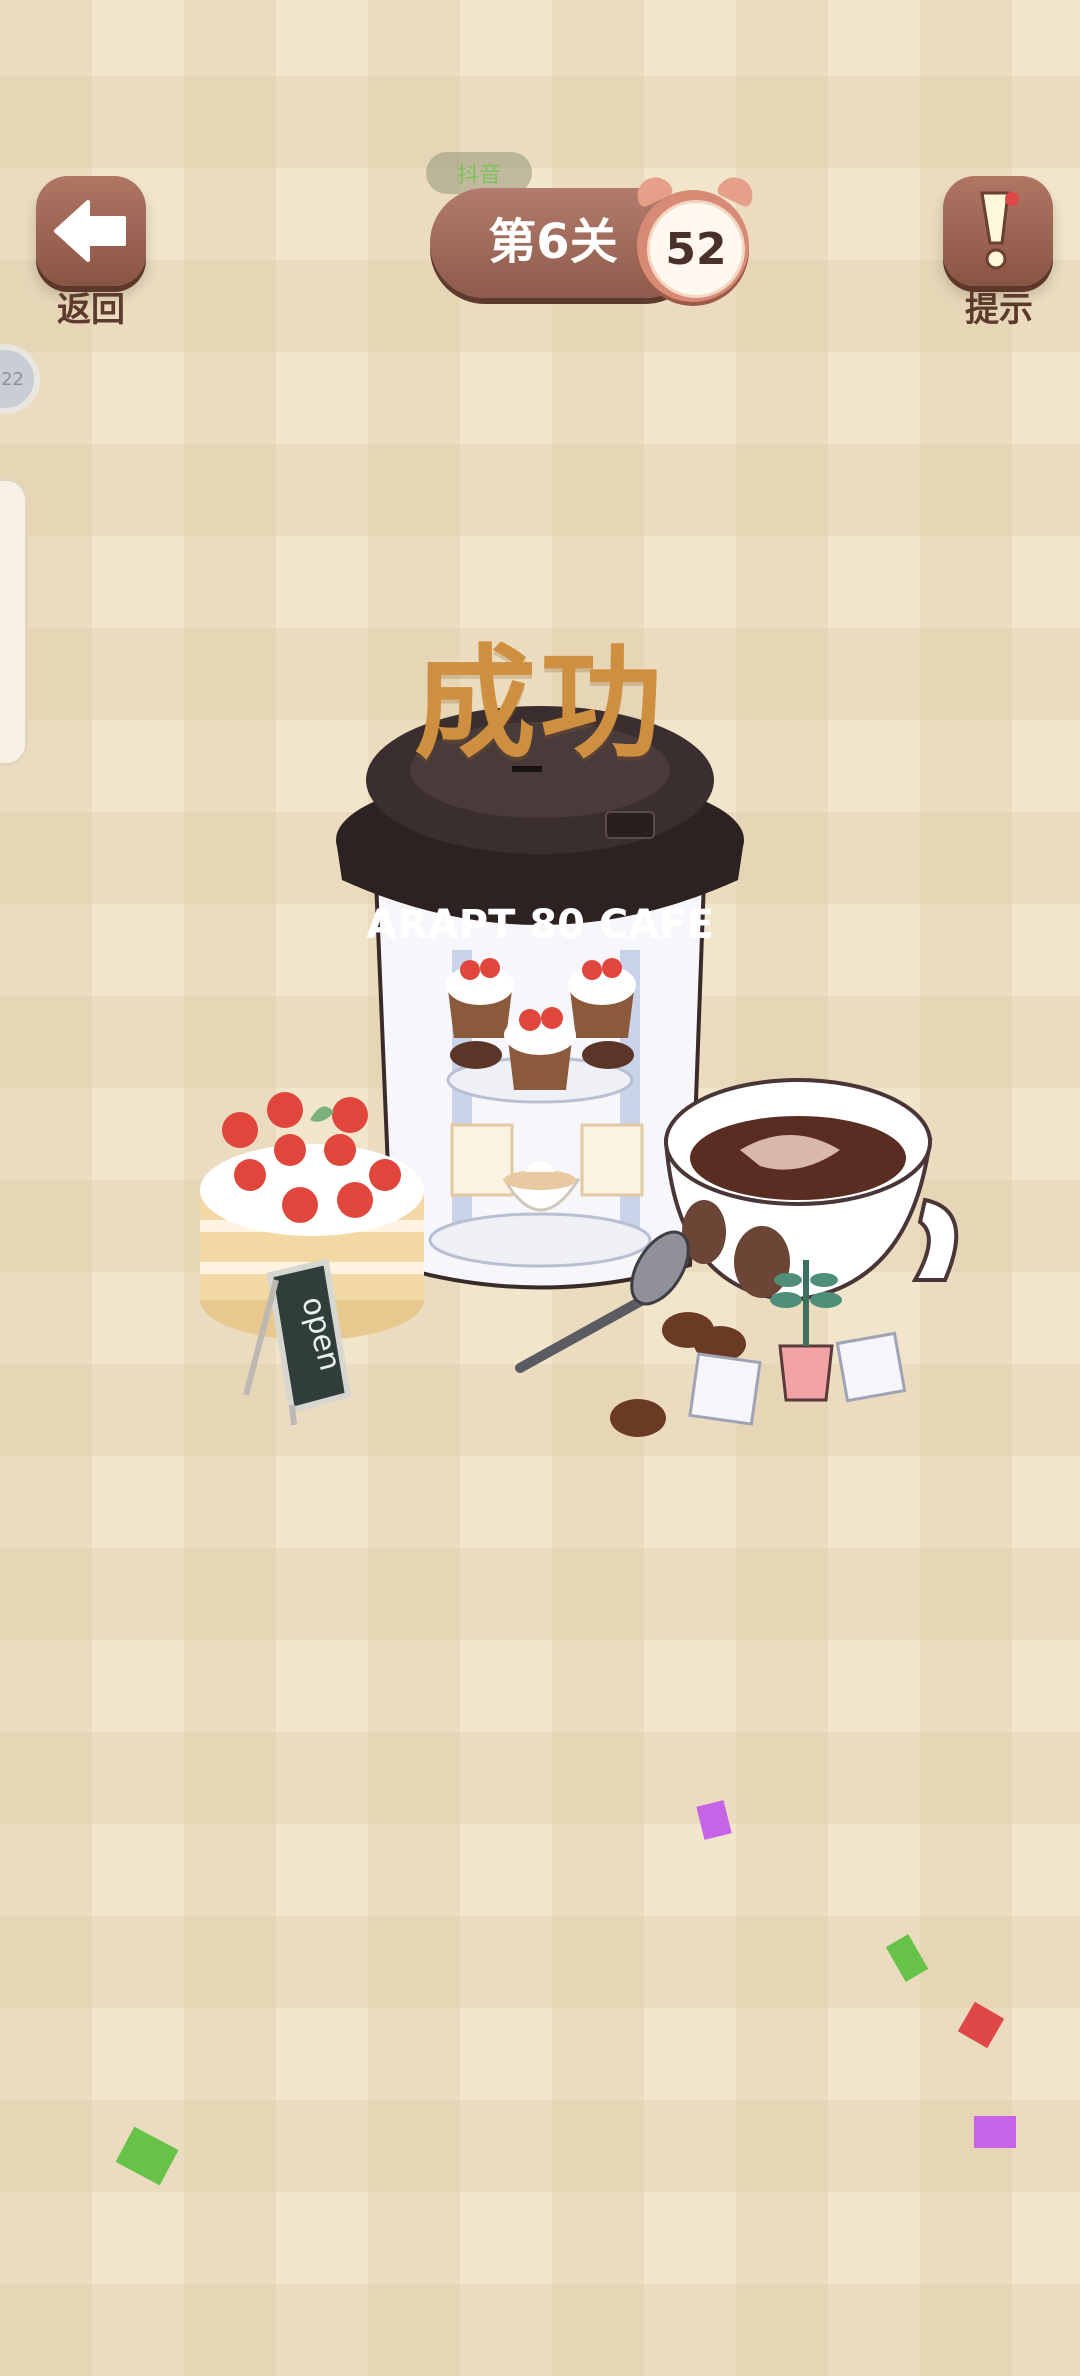 This screenshot has width=1080, height=2376. Describe the element at coordinates (540, 704) in the screenshot. I see `success-title: 成功` at that location.